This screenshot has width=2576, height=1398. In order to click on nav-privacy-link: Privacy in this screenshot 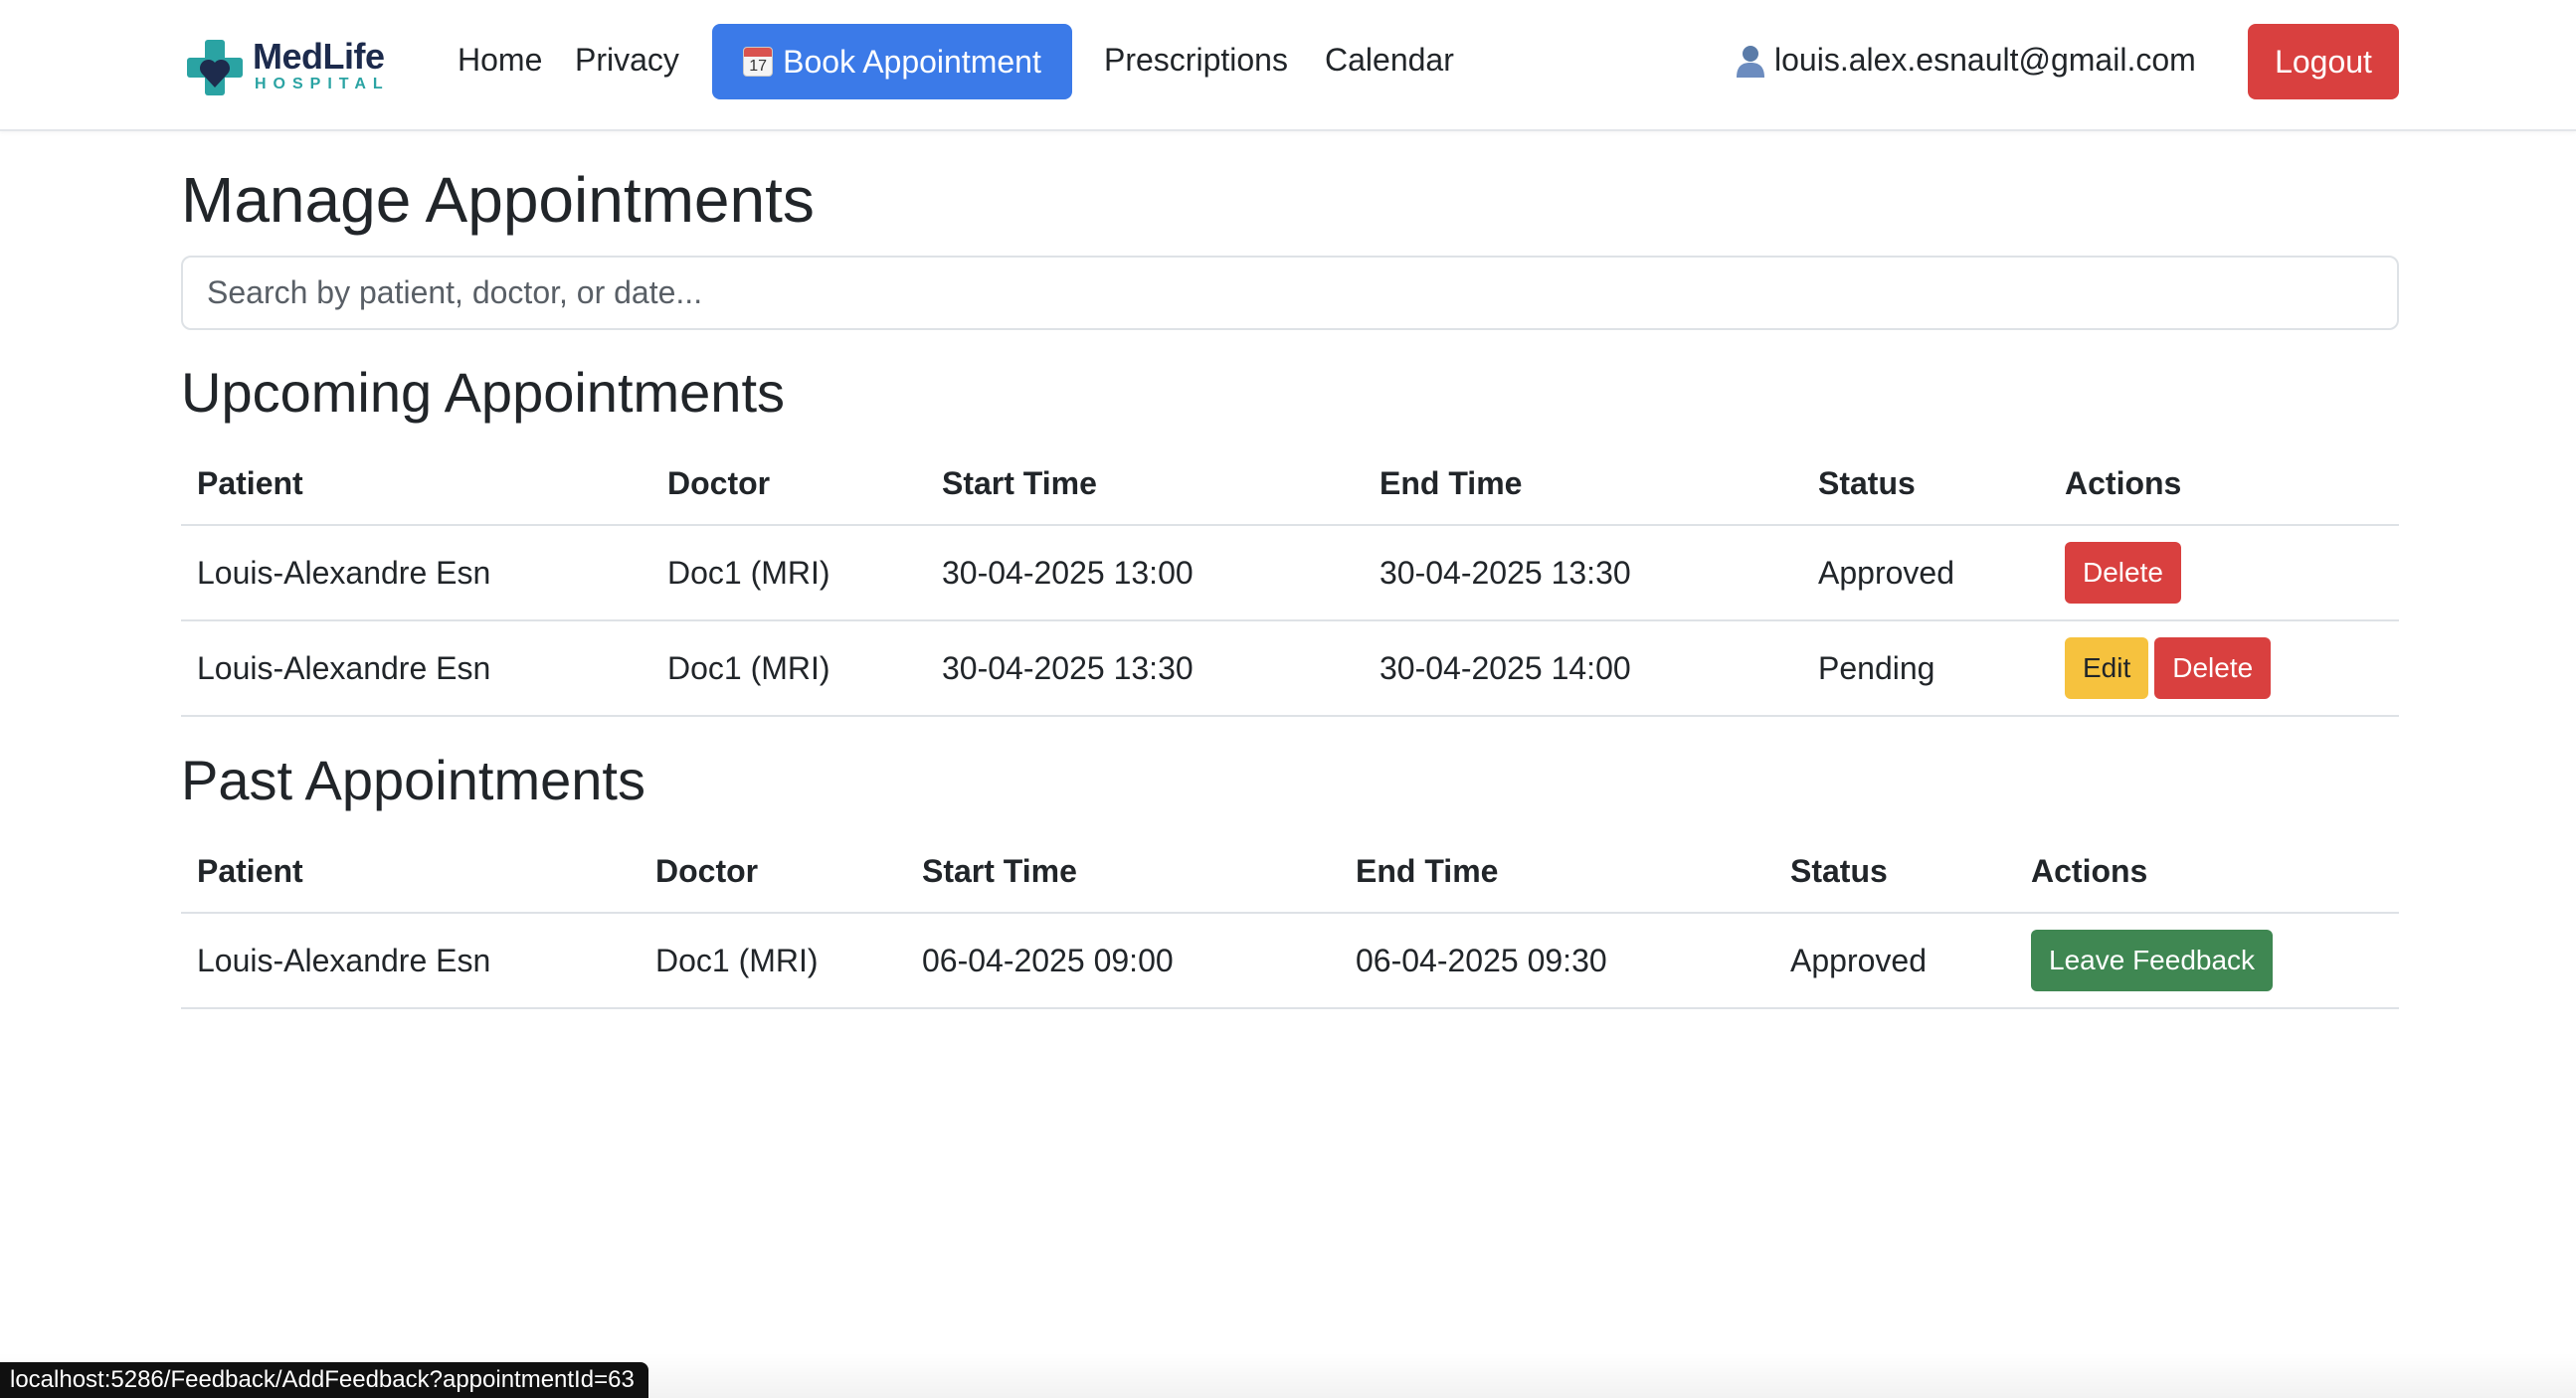, I will do `click(627, 60)`.